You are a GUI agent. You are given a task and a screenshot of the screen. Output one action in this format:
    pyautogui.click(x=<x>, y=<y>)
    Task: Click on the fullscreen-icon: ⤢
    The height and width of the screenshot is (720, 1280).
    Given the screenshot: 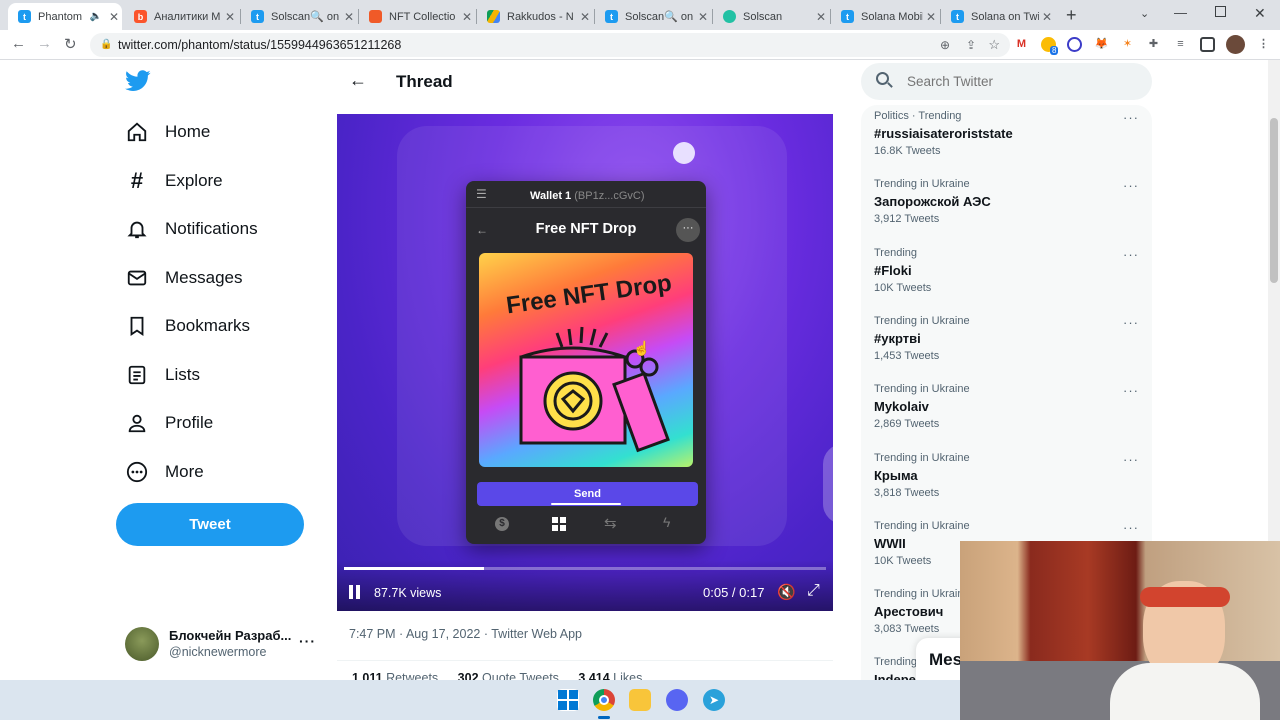 What is the action you would take?
    pyautogui.click(x=813, y=591)
    